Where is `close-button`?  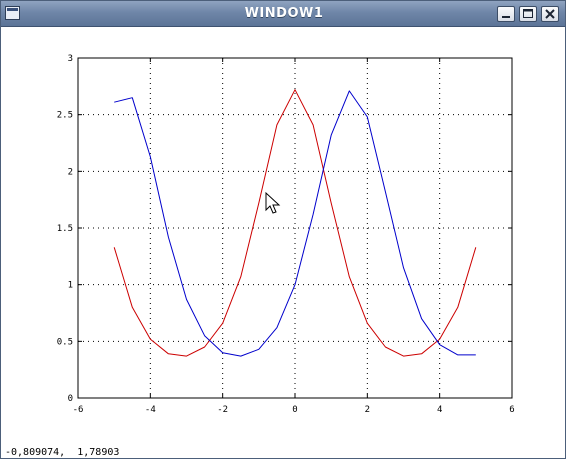 close-button is located at coordinates (550, 14).